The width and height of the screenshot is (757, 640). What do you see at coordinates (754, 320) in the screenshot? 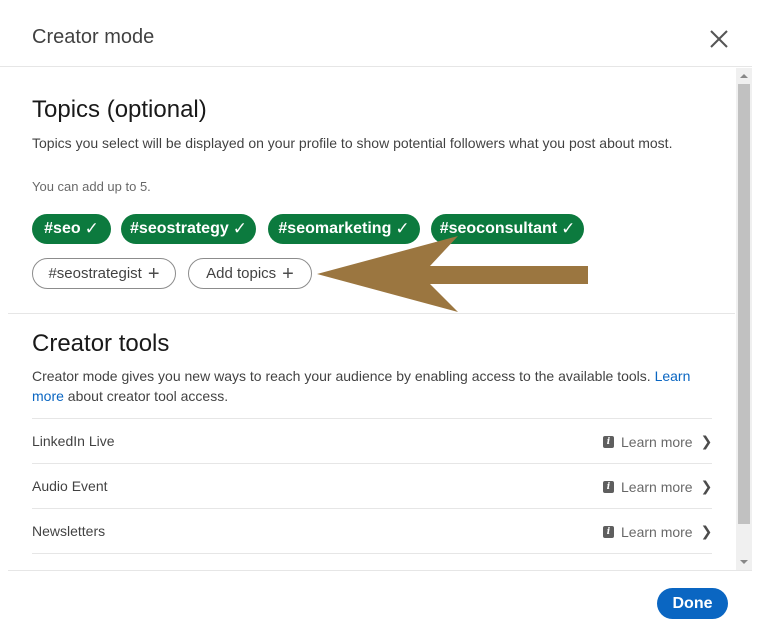
I see `window-edge` at bounding box center [754, 320].